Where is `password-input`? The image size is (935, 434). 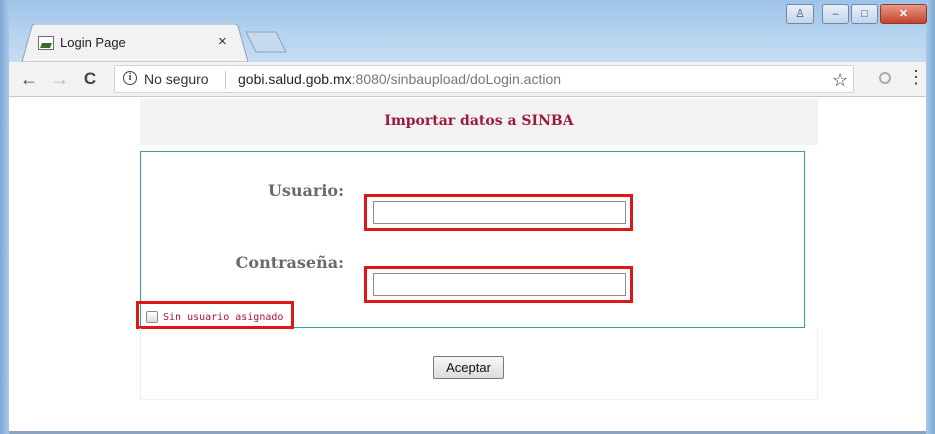
password-input is located at coordinates (499, 284).